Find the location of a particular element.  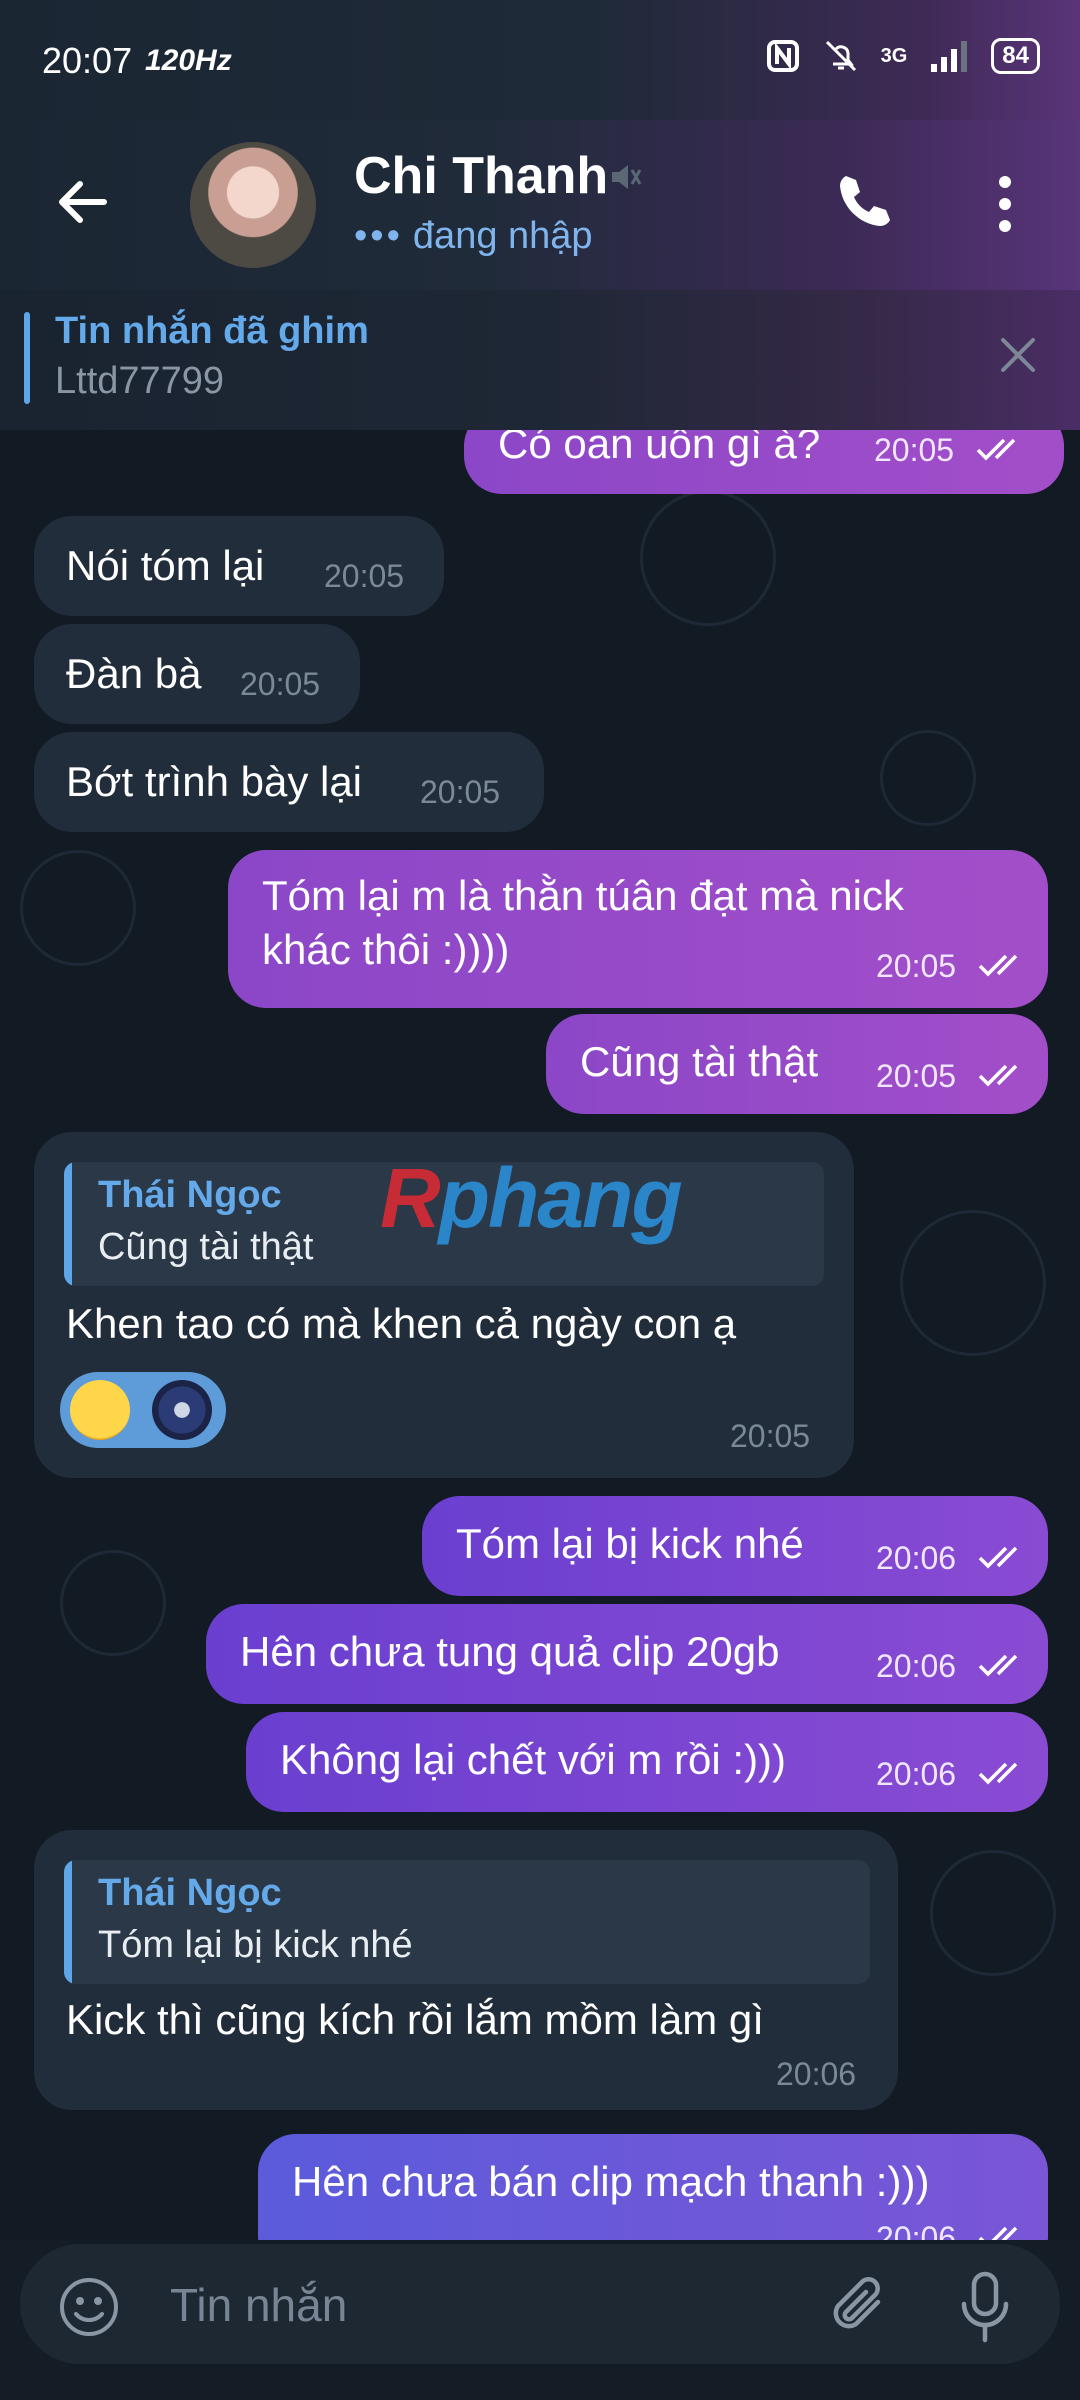

message-outgoing: Không lại chết với m rồi :))) 20:06 is located at coordinates (647, 1762).